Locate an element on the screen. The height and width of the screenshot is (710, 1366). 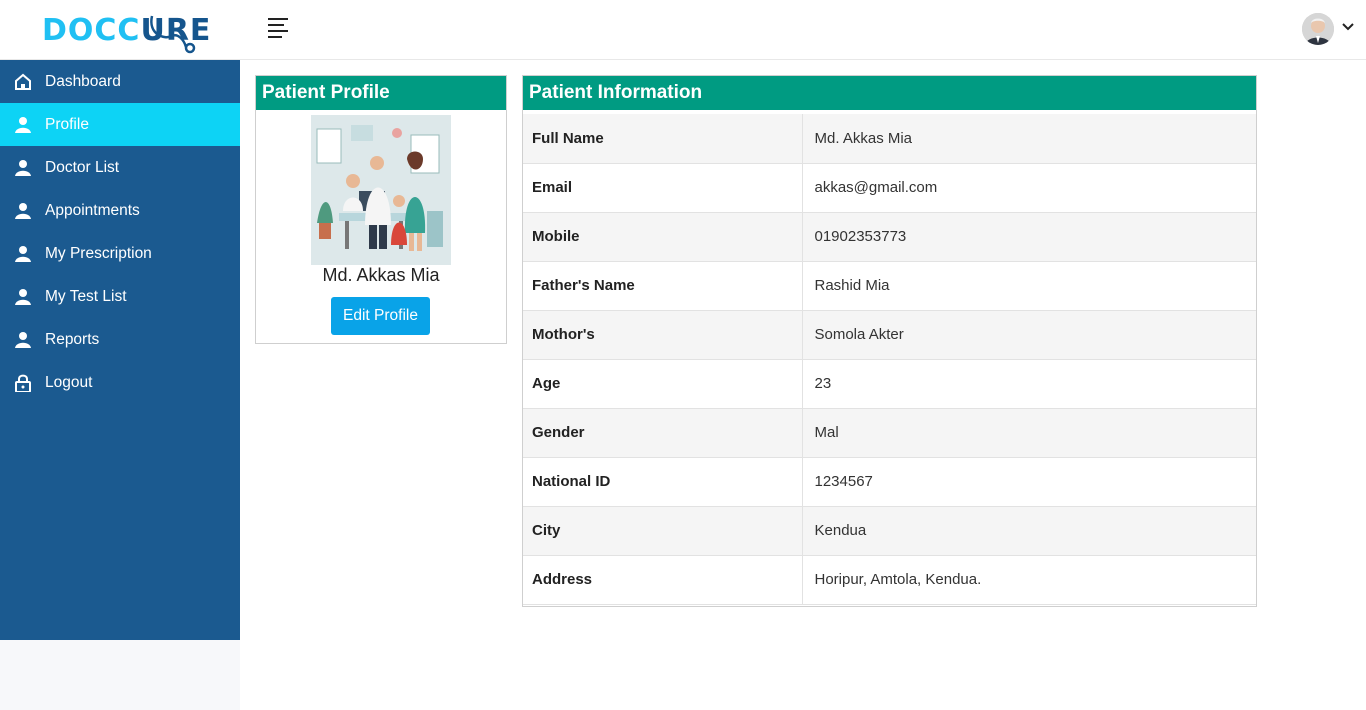
sidebar-item-logout: Logout is located at coordinates (120, 382).